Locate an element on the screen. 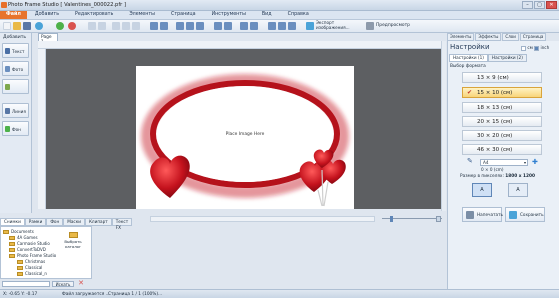 The height and width of the screenshot is (298, 559). zoom-slider is located at coordinates (412, 219).